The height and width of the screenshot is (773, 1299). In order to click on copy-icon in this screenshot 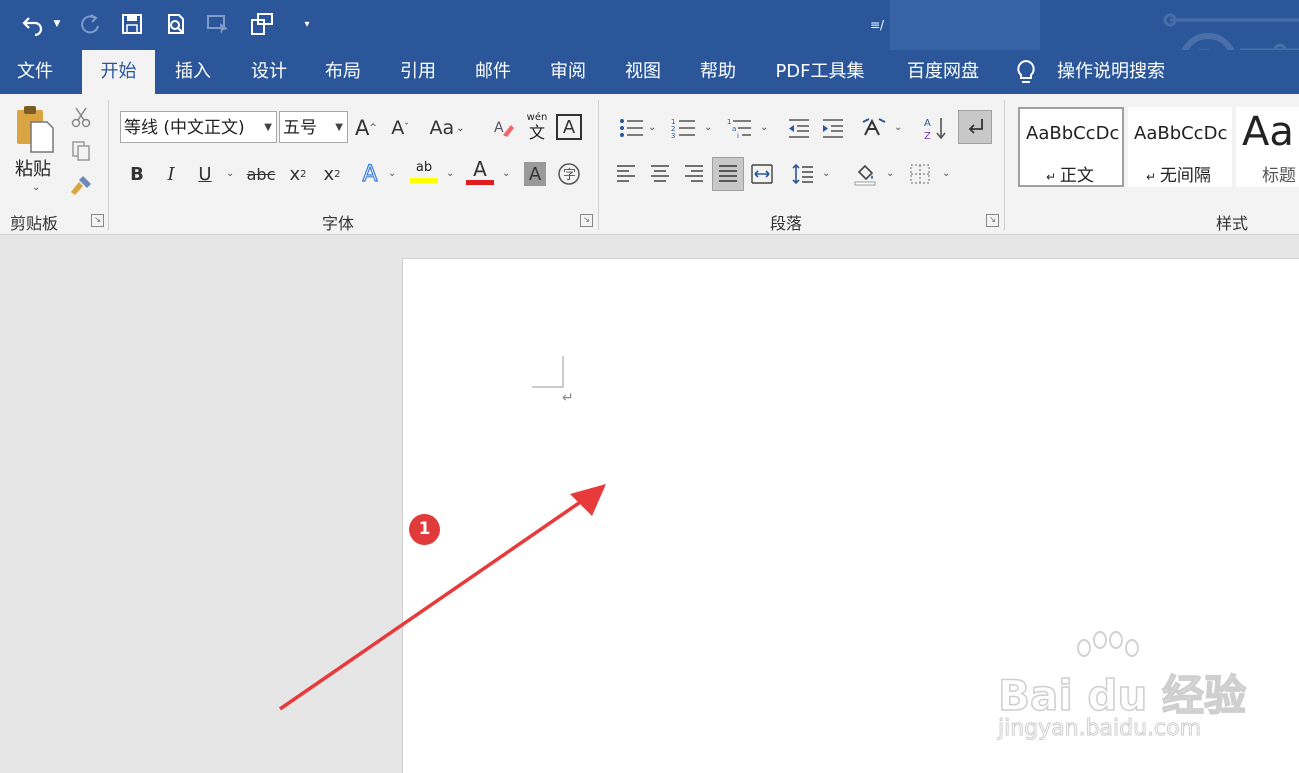, I will do `click(81, 151)`.